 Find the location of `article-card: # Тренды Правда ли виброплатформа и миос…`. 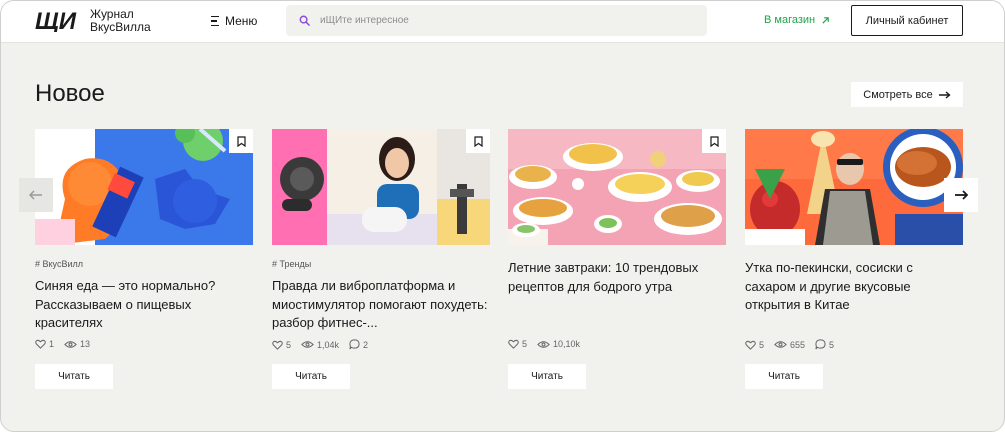

article-card: # Тренды Правда ли виброплатформа и миос… is located at coordinates (381, 259).